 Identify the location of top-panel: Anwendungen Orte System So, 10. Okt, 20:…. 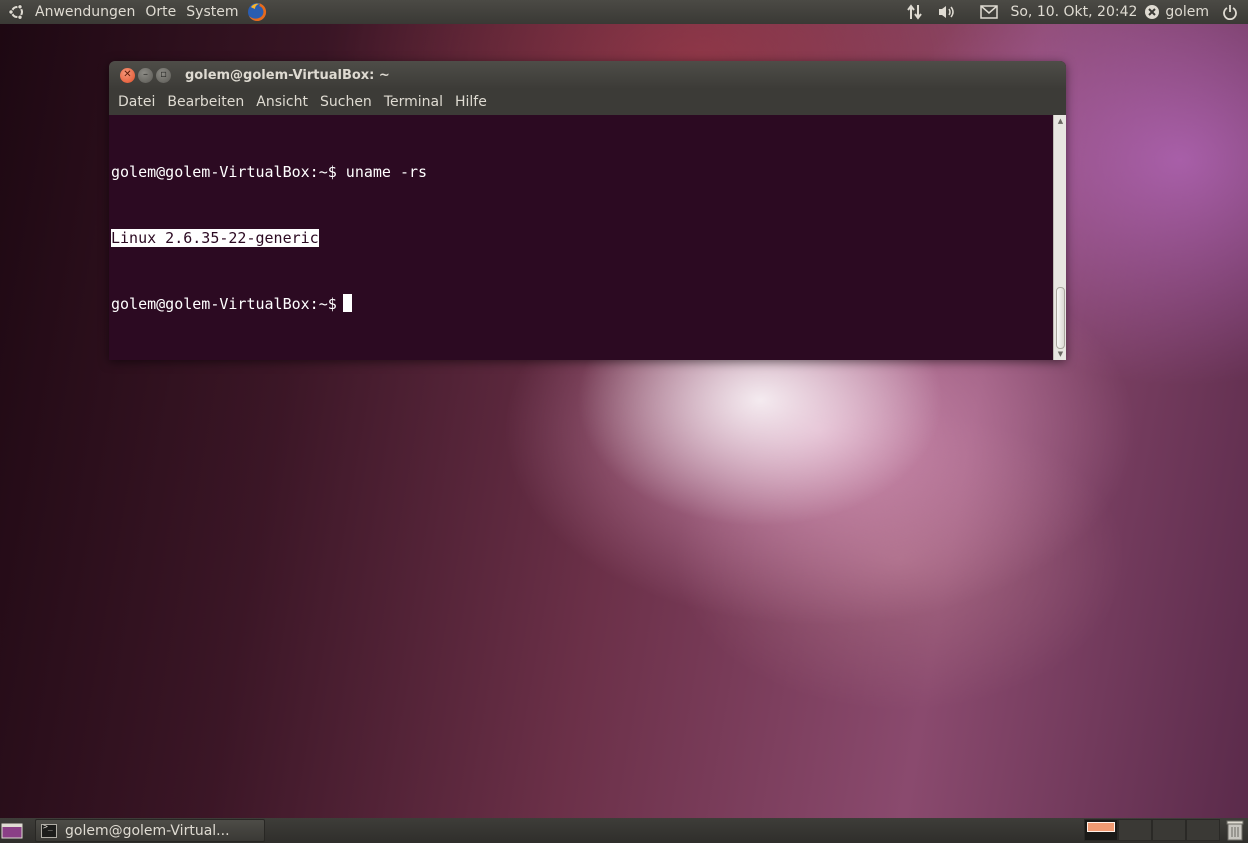
(624, 12).